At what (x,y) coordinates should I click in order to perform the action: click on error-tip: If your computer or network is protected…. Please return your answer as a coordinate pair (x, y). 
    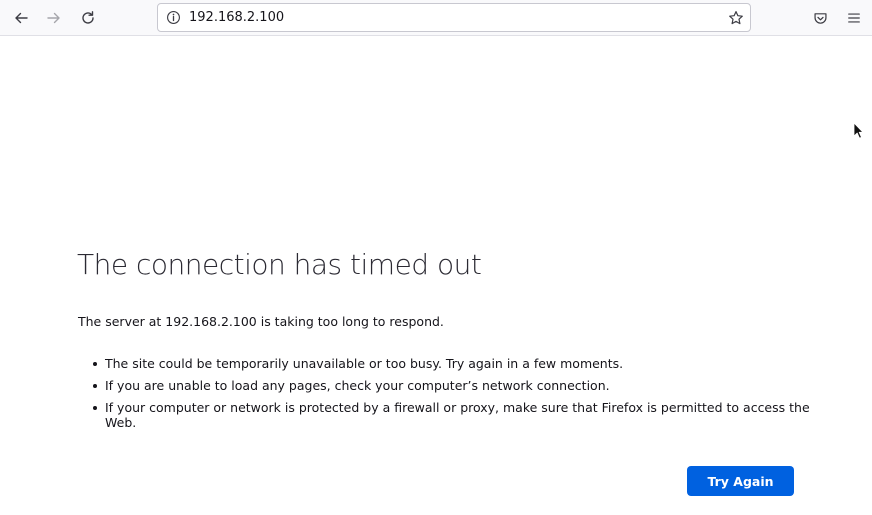
    Looking at the image, I should click on (450, 415).